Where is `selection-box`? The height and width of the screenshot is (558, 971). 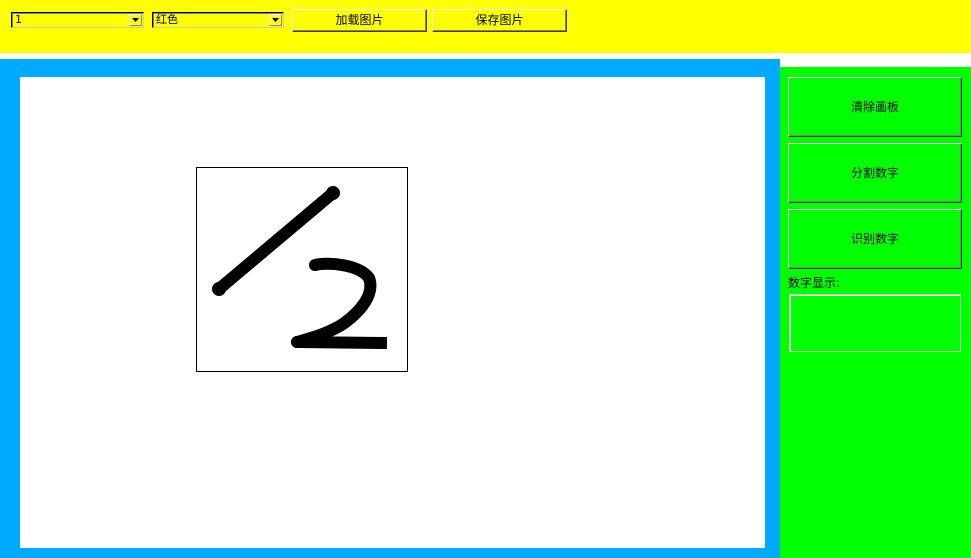
selection-box is located at coordinates (302, 269).